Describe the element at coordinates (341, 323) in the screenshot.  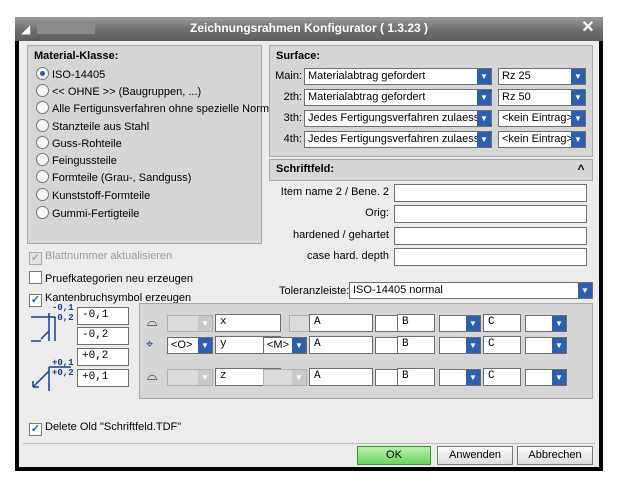
I see `gdt-row1-datum1-input: A` at that location.